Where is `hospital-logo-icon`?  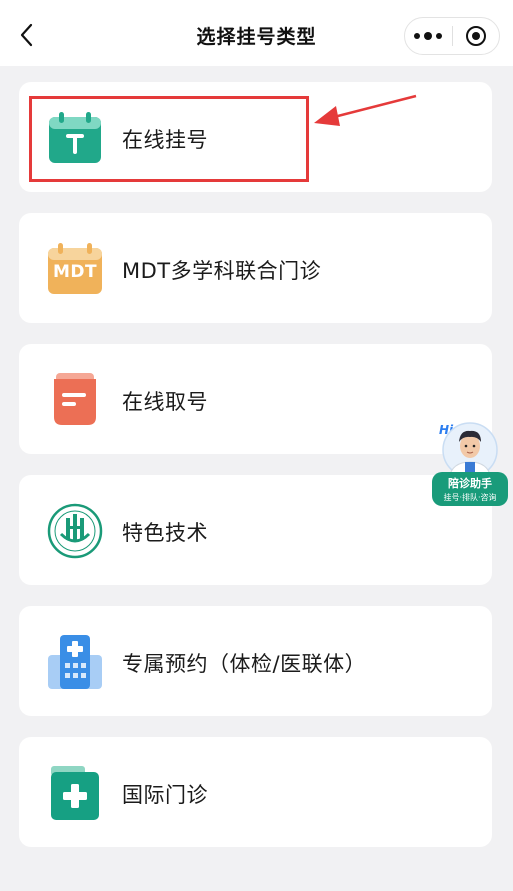 hospital-logo-icon is located at coordinates (75, 531).